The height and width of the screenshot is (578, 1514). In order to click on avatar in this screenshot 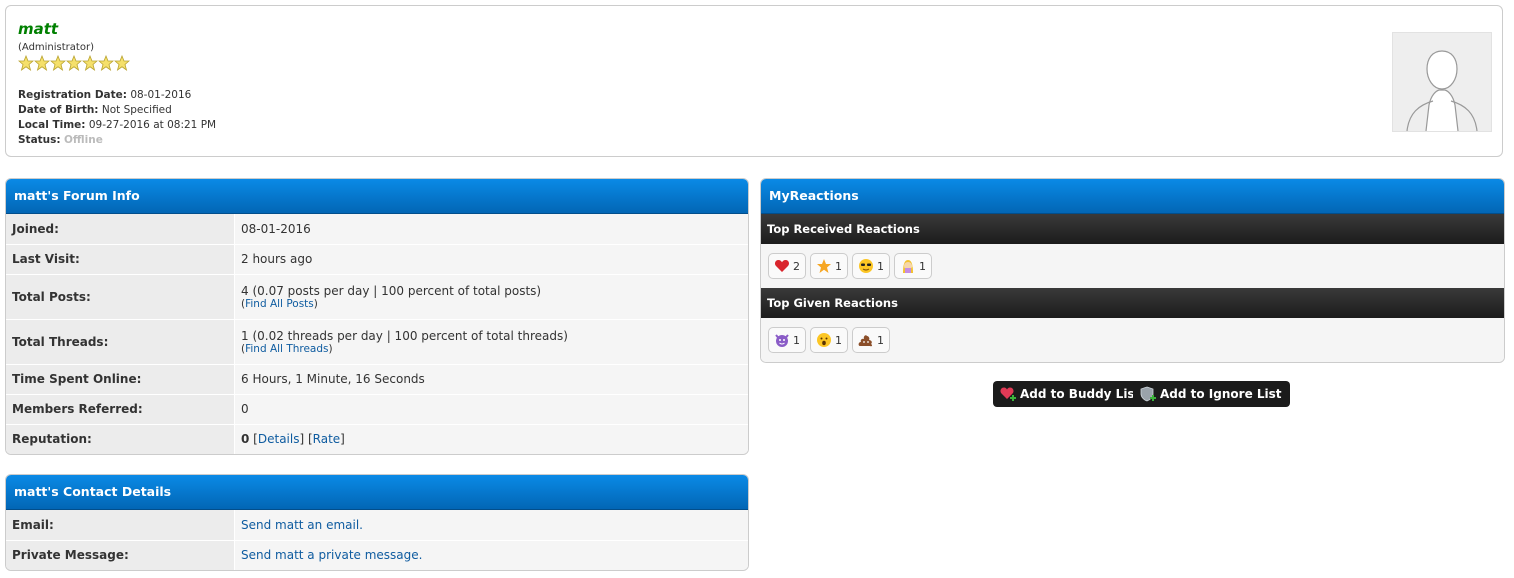, I will do `click(1442, 82)`.